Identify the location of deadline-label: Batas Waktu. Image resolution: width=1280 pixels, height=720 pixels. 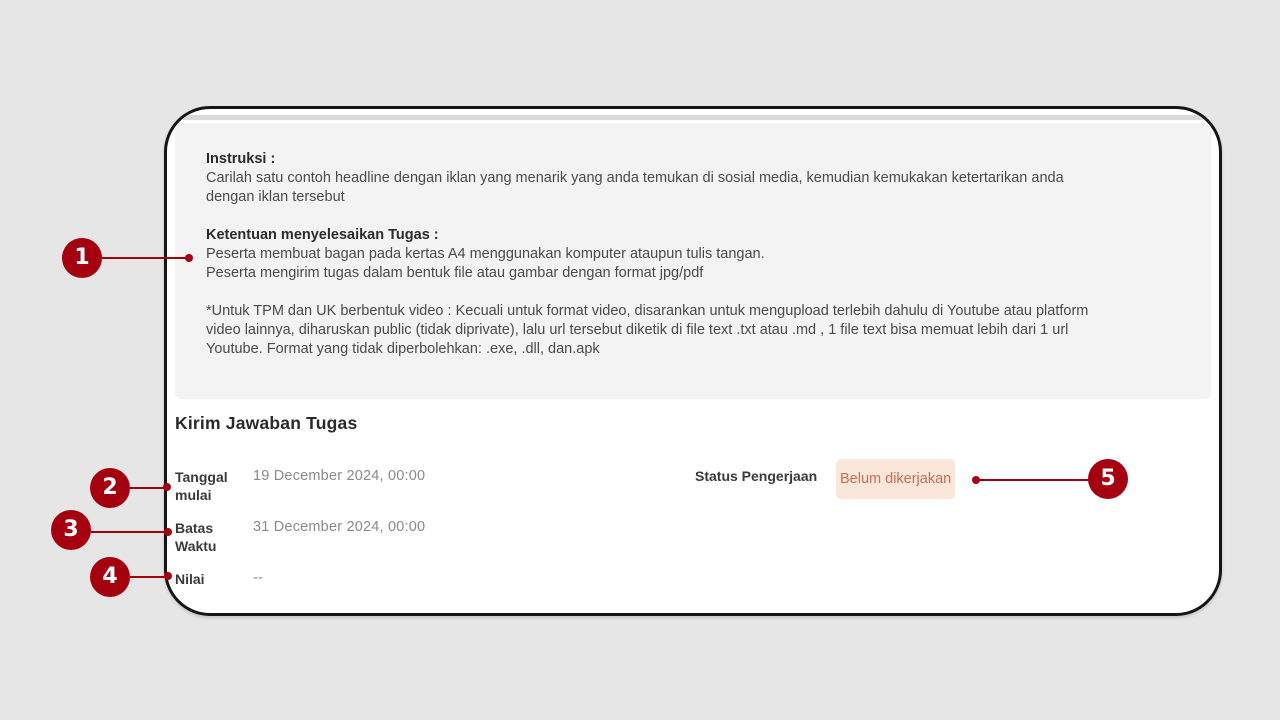
(210, 537).